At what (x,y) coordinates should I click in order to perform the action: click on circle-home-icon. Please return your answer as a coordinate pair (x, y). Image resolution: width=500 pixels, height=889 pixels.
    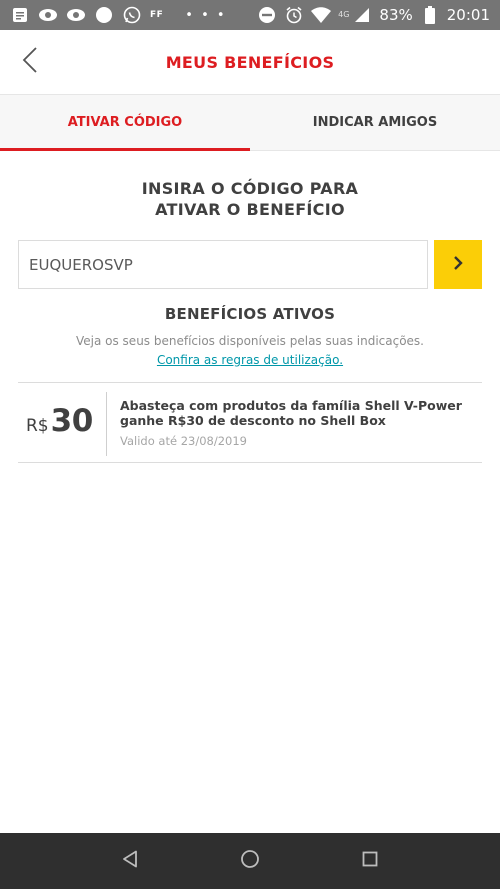
    Looking at the image, I should click on (250, 861).